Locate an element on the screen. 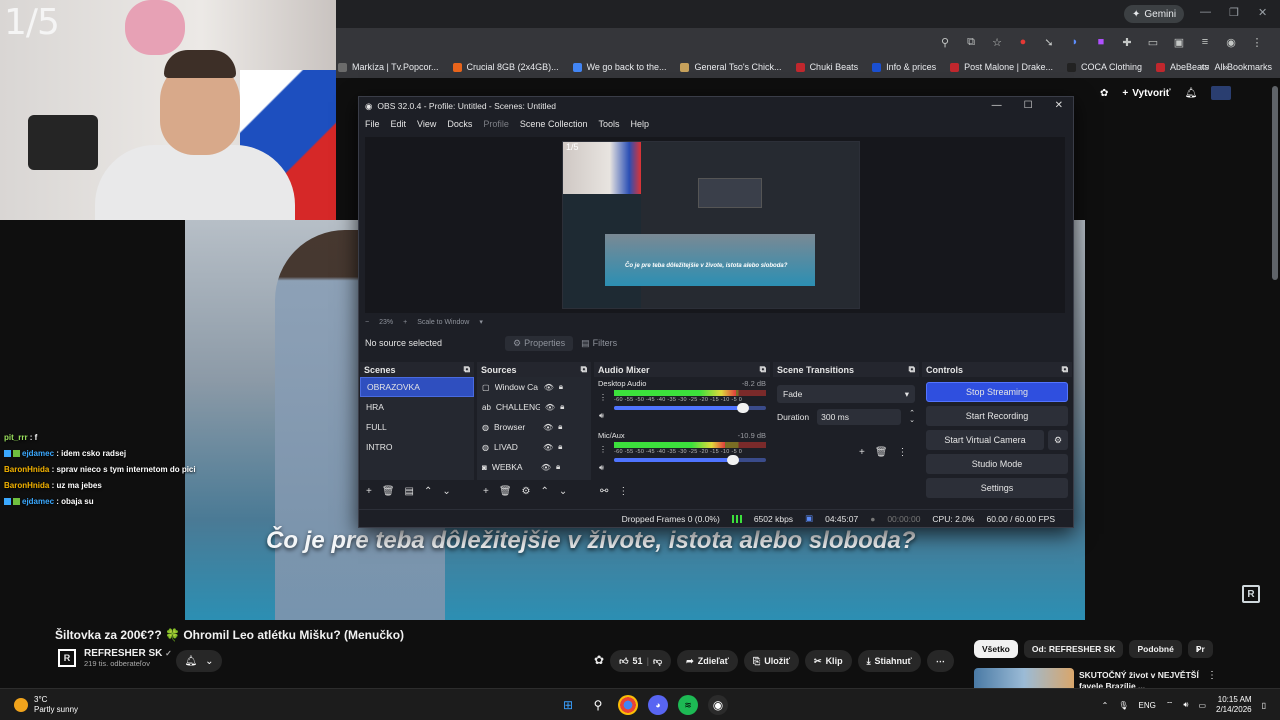 This screenshot has height=720, width=1280. volume-icon: 🔊︎ is located at coordinates (1185, 705).